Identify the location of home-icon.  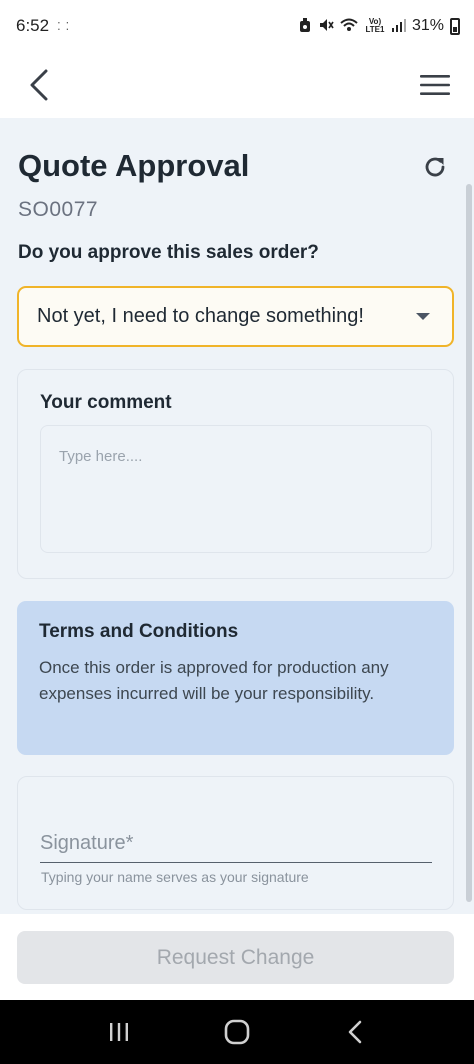
(237, 1032).